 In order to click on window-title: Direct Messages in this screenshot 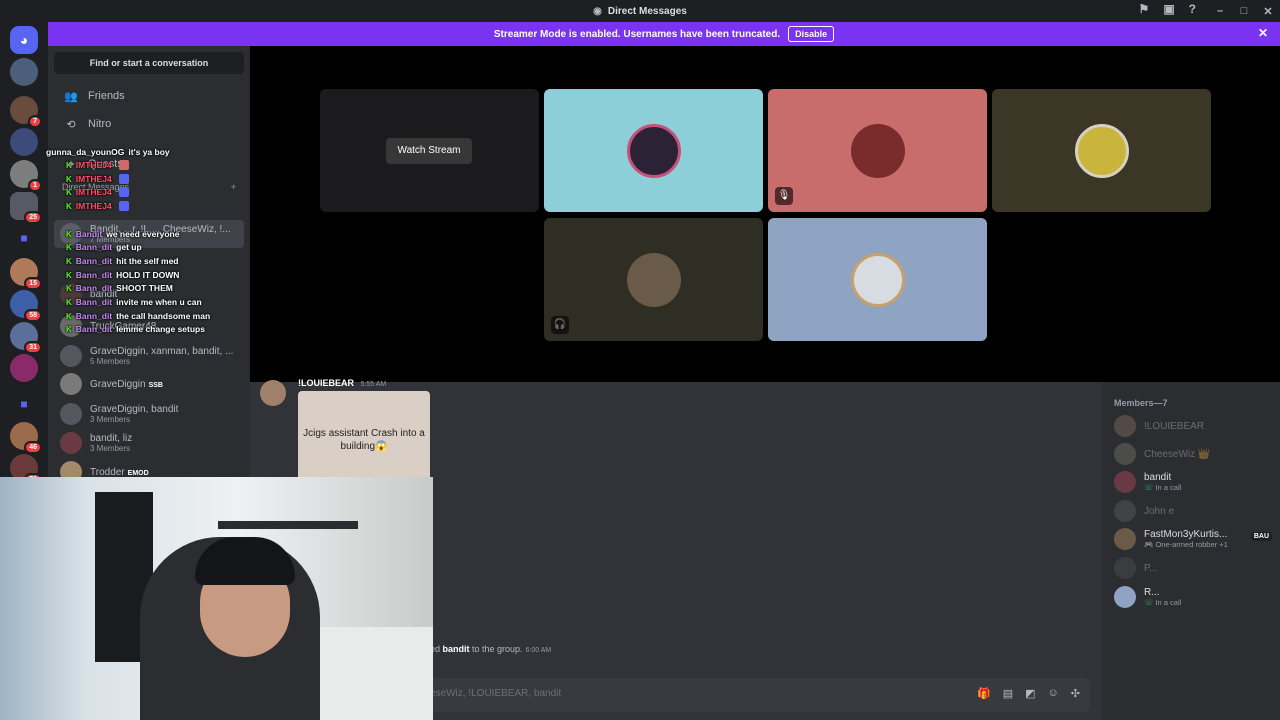, I will do `click(647, 11)`.